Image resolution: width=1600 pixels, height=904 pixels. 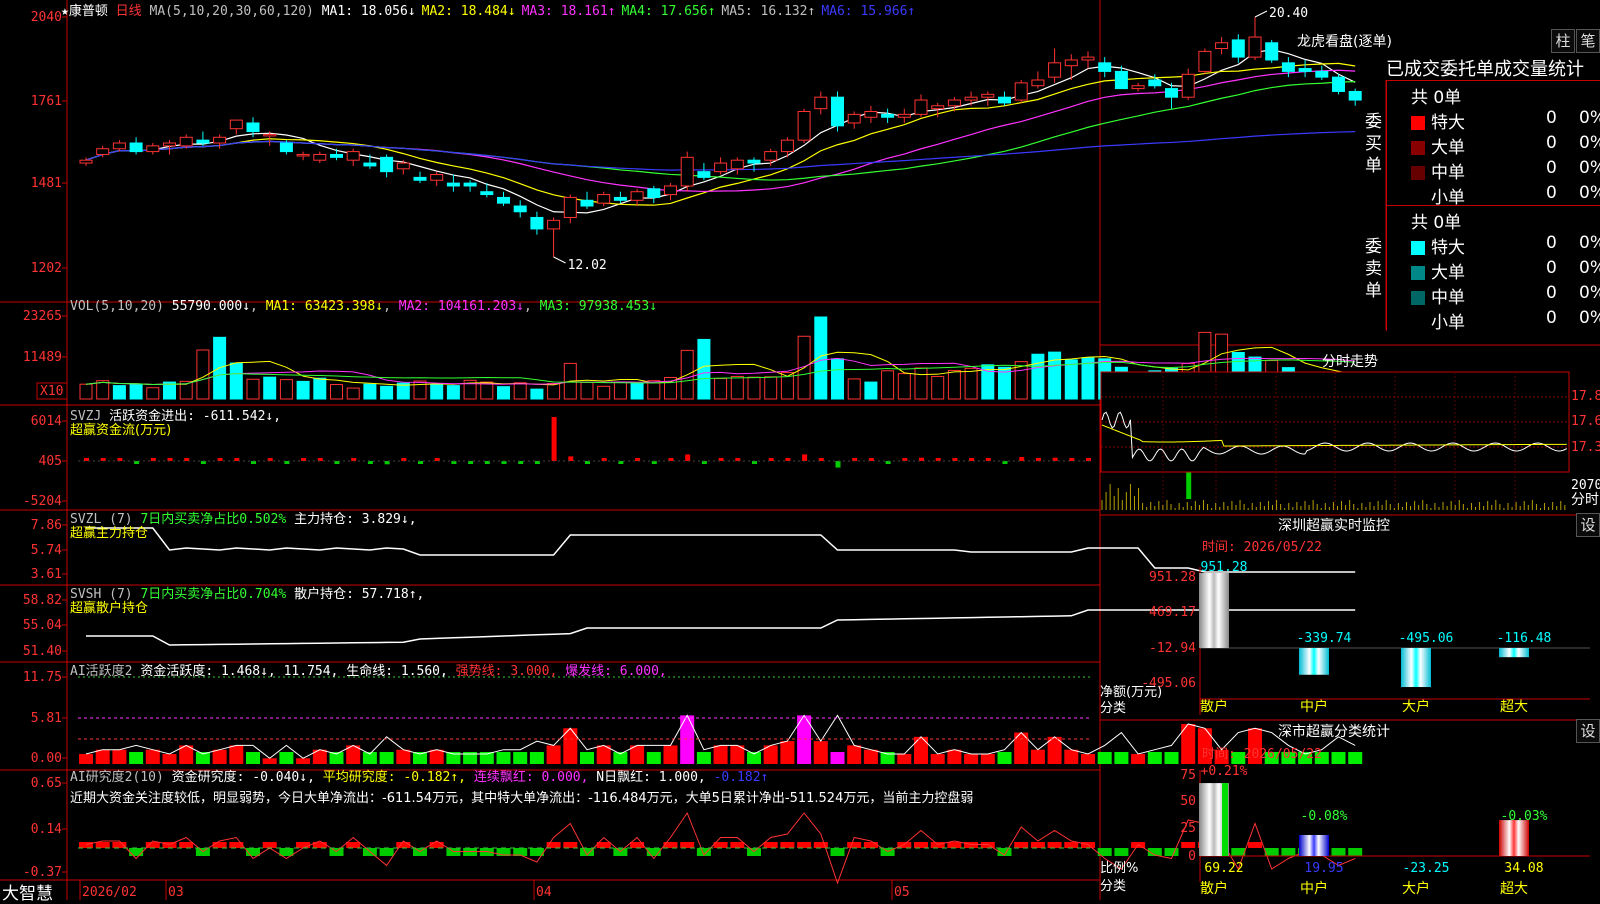 I want to click on ai-life: 生命线: 1.560,, so click(x=397, y=671).